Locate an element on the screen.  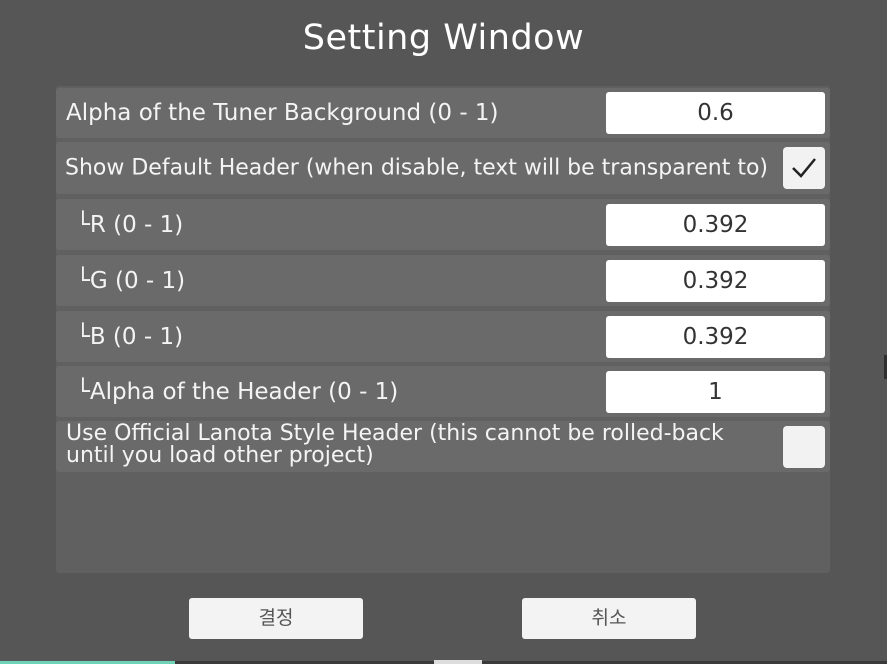
window-title: Setting Window is located at coordinates (443, 38).